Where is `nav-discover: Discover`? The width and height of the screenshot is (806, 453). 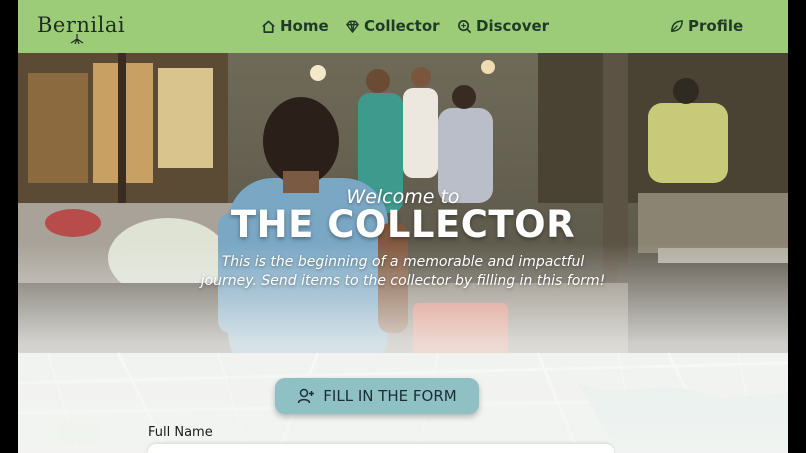 nav-discover: Discover is located at coordinates (503, 26).